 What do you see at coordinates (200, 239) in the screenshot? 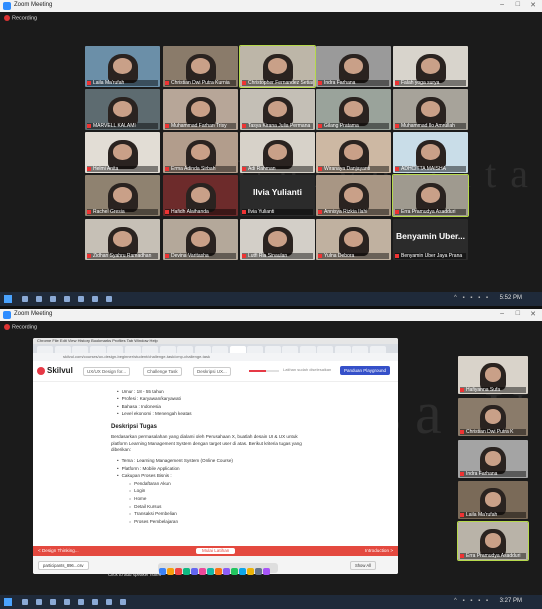
I see `participant-tile: Devina Varitasha` at bounding box center [200, 239].